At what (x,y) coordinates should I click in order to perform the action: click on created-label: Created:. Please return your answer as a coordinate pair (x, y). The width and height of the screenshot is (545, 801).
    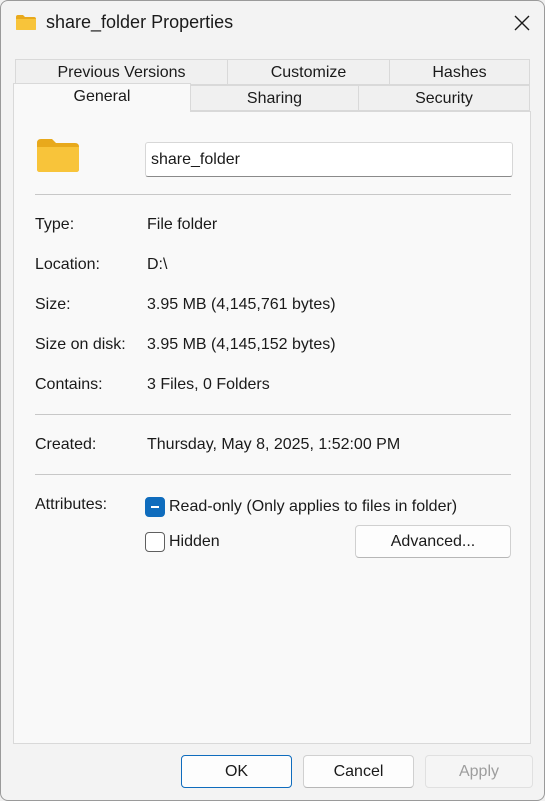
    Looking at the image, I should click on (66, 444).